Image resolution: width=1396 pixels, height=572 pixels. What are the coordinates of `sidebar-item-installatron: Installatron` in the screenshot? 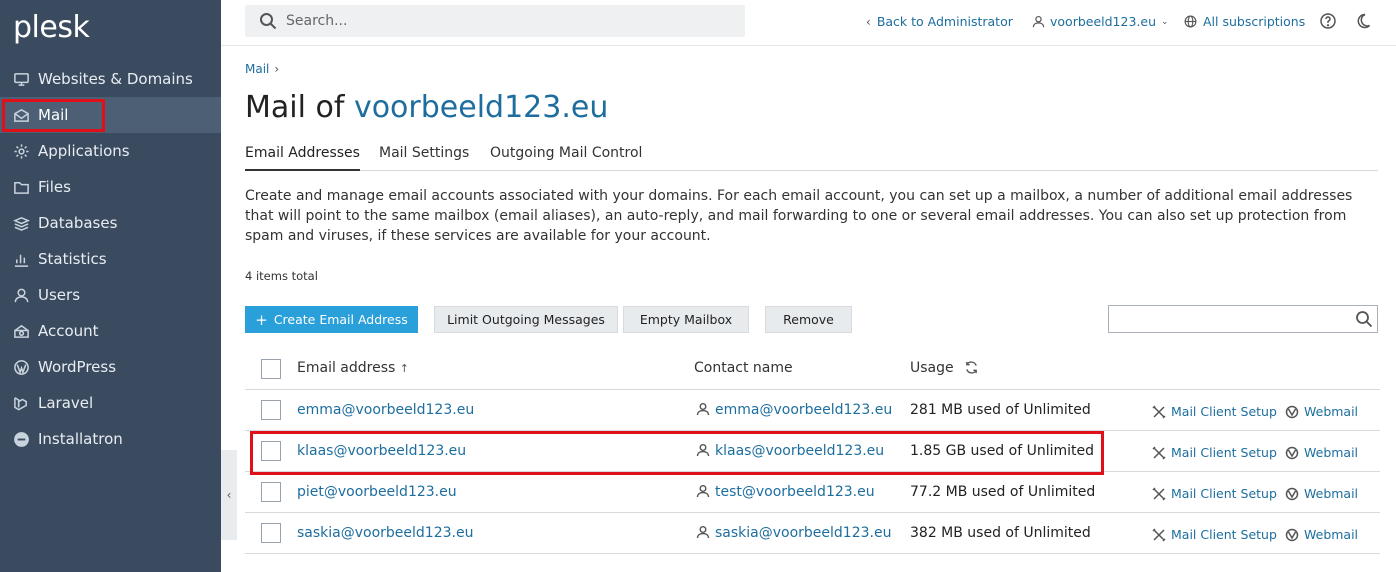 It's located at (110, 439).